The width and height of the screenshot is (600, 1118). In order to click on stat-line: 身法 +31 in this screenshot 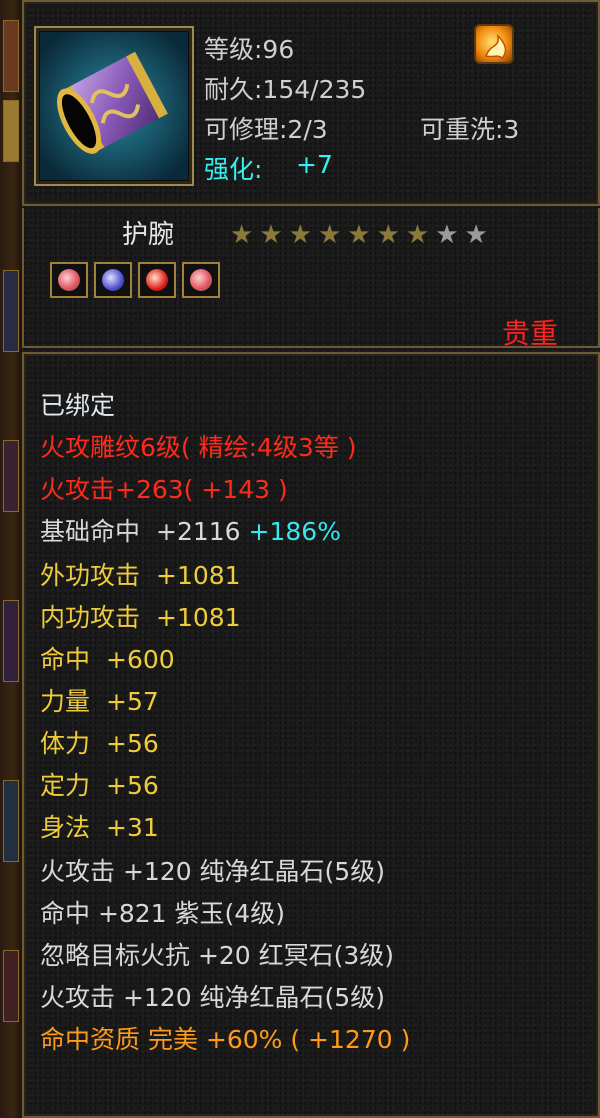, I will do `click(99, 826)`.